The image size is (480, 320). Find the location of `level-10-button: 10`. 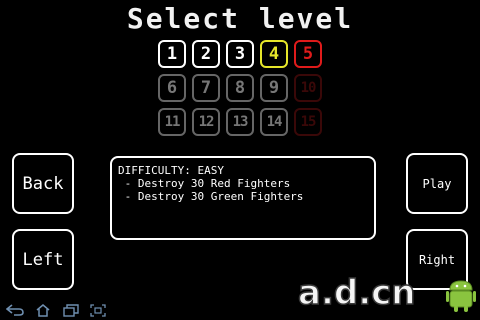

level-10-button: 10 is located at coordinates (308, 88).